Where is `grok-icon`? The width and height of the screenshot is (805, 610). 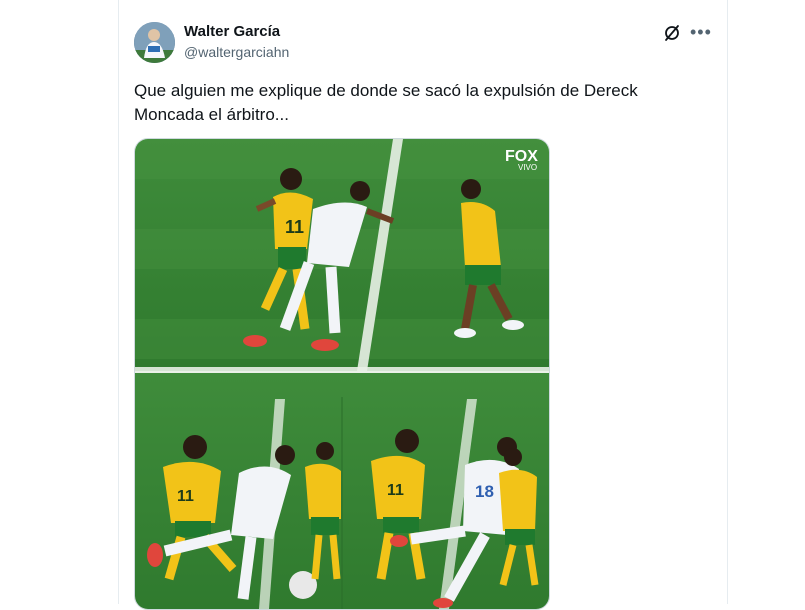 grok-icon is located at coordinates (672, 33).